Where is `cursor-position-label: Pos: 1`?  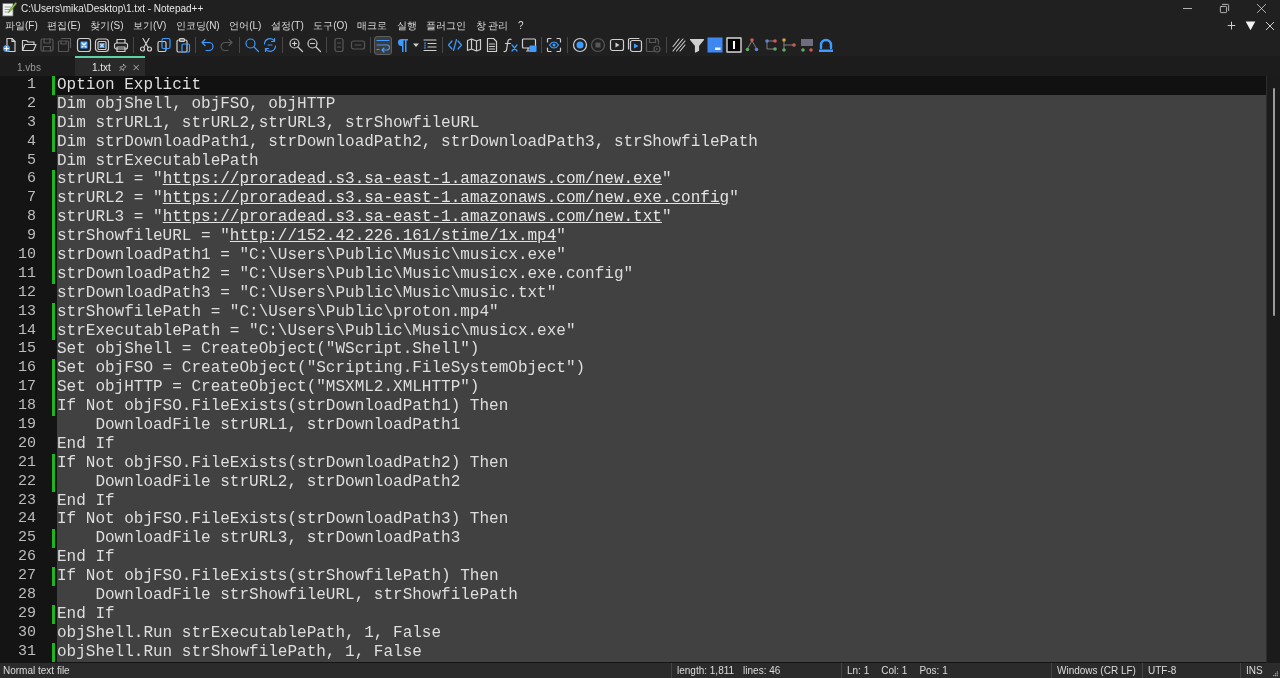
cursor-position-label: Pos: 1 is located at coordinates (933, 670).